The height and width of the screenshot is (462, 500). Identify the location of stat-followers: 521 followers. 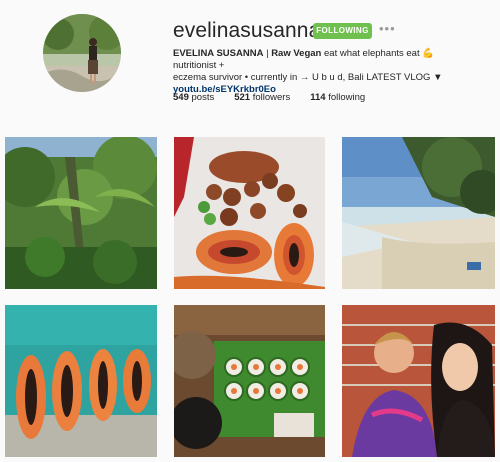
(262, 97).